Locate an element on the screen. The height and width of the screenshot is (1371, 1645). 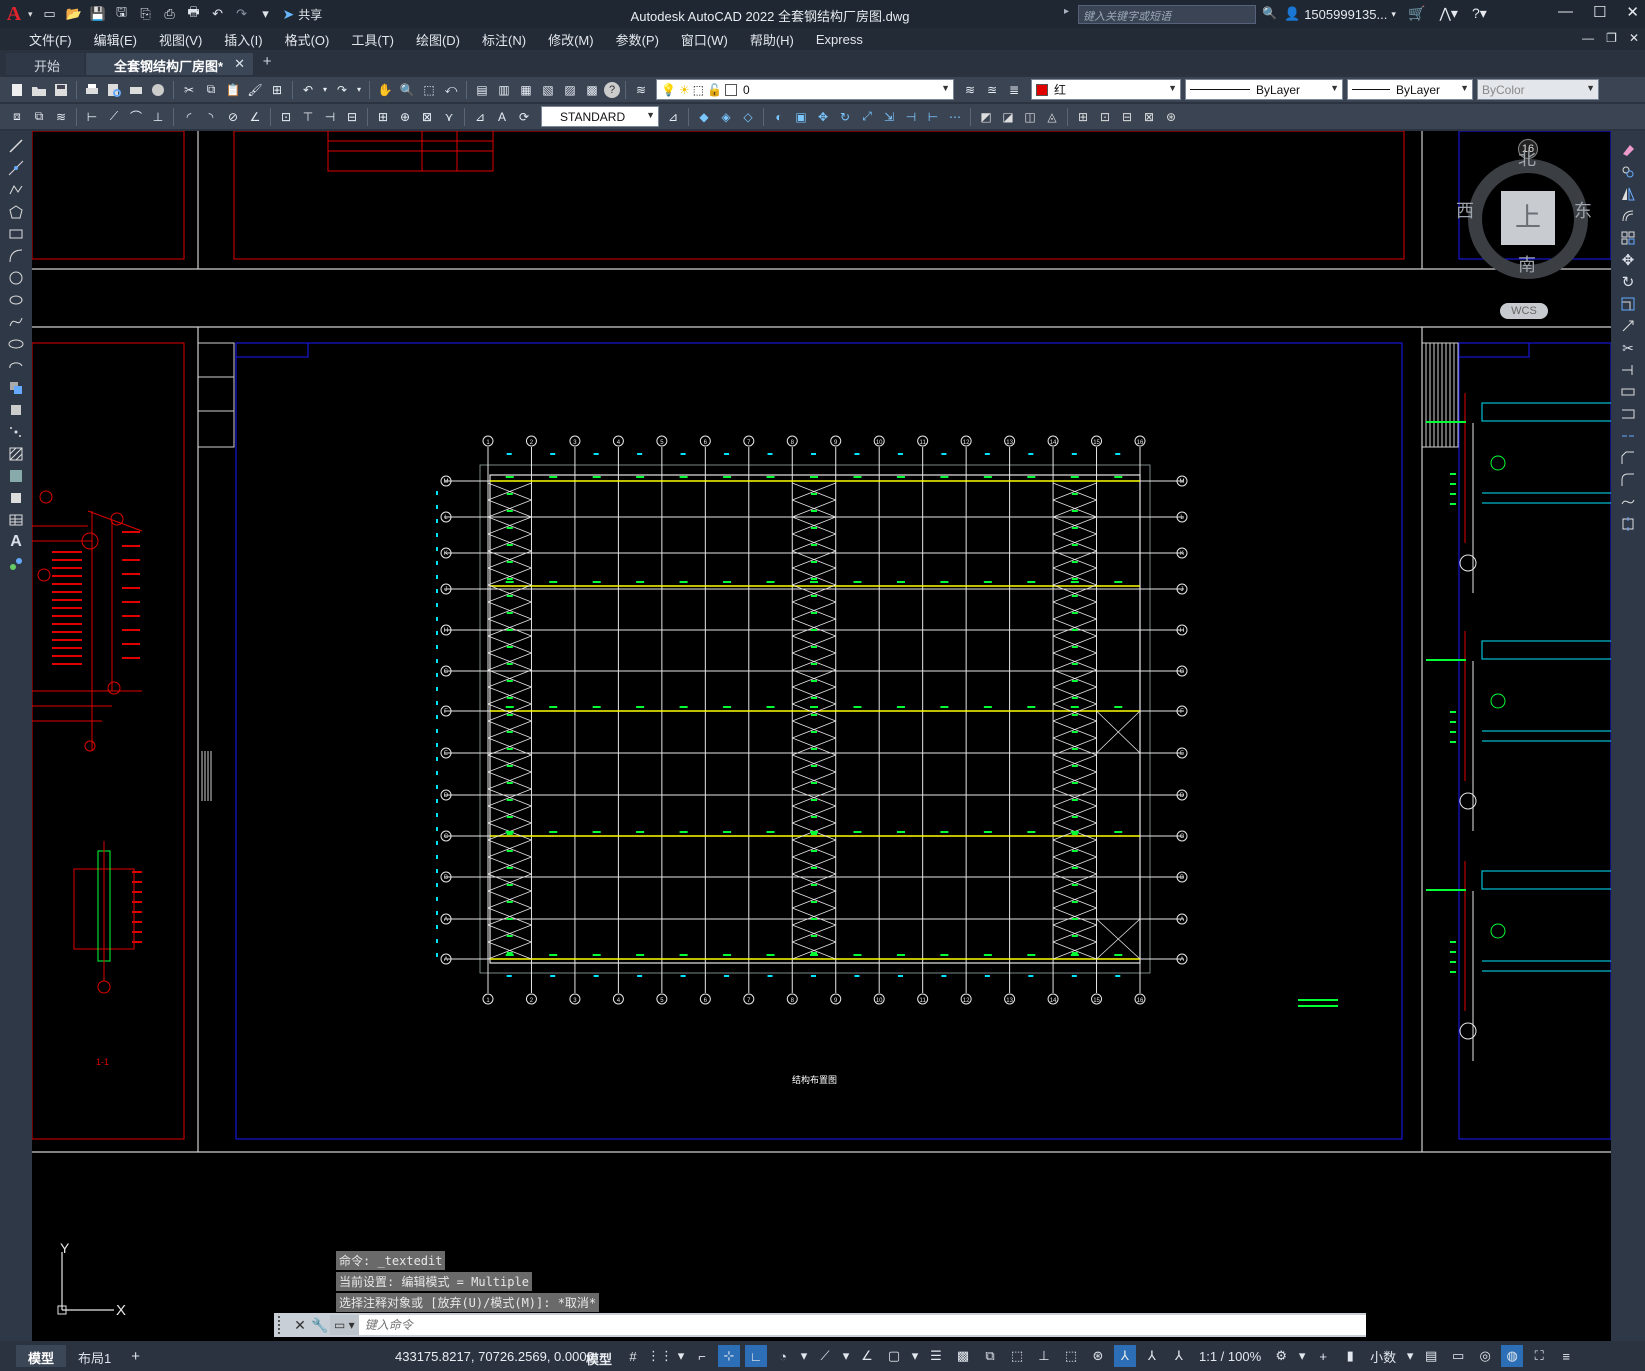
quick-properties-icon: ▤ is located at coordinates (1431, 1356).